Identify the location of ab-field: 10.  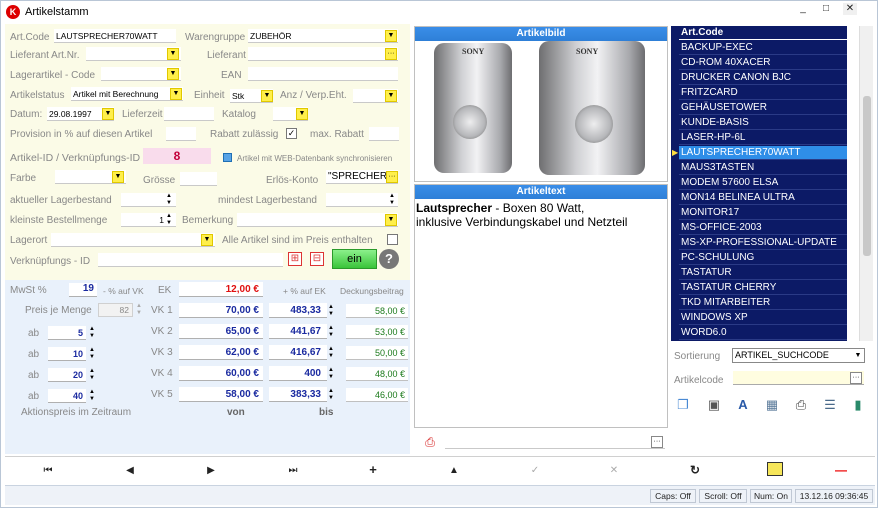
(67, 354).